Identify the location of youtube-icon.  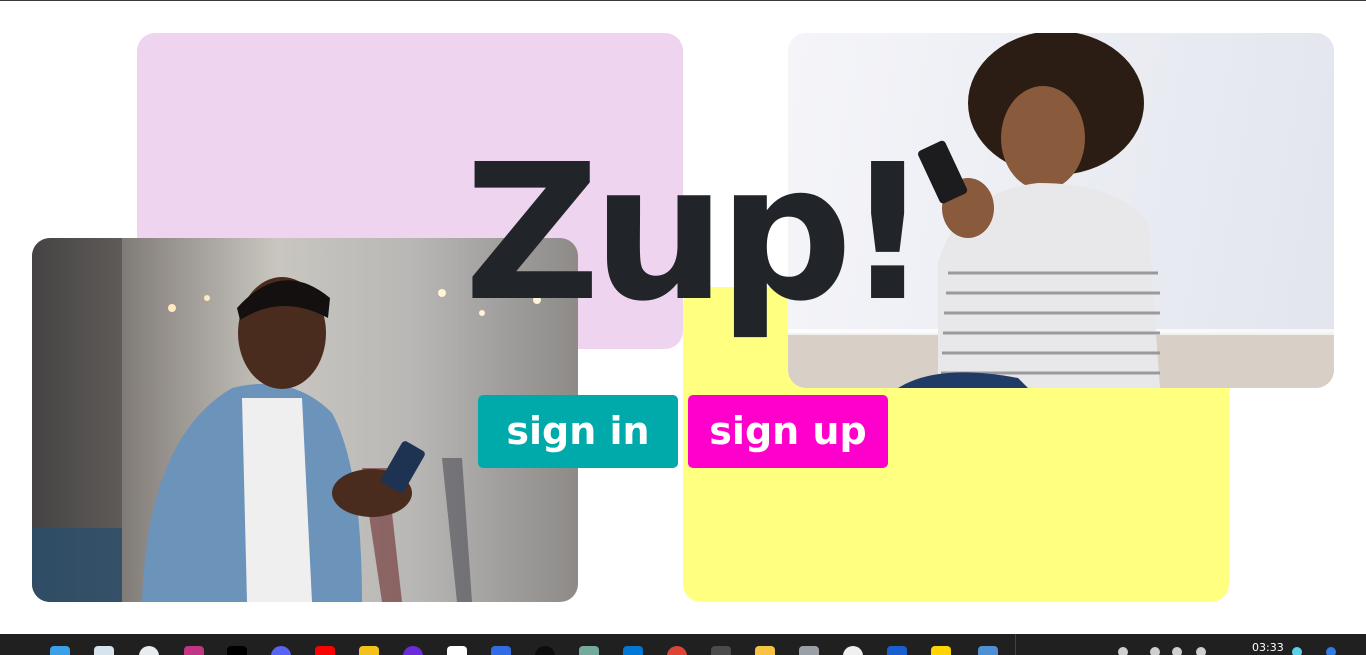
(325, 650).